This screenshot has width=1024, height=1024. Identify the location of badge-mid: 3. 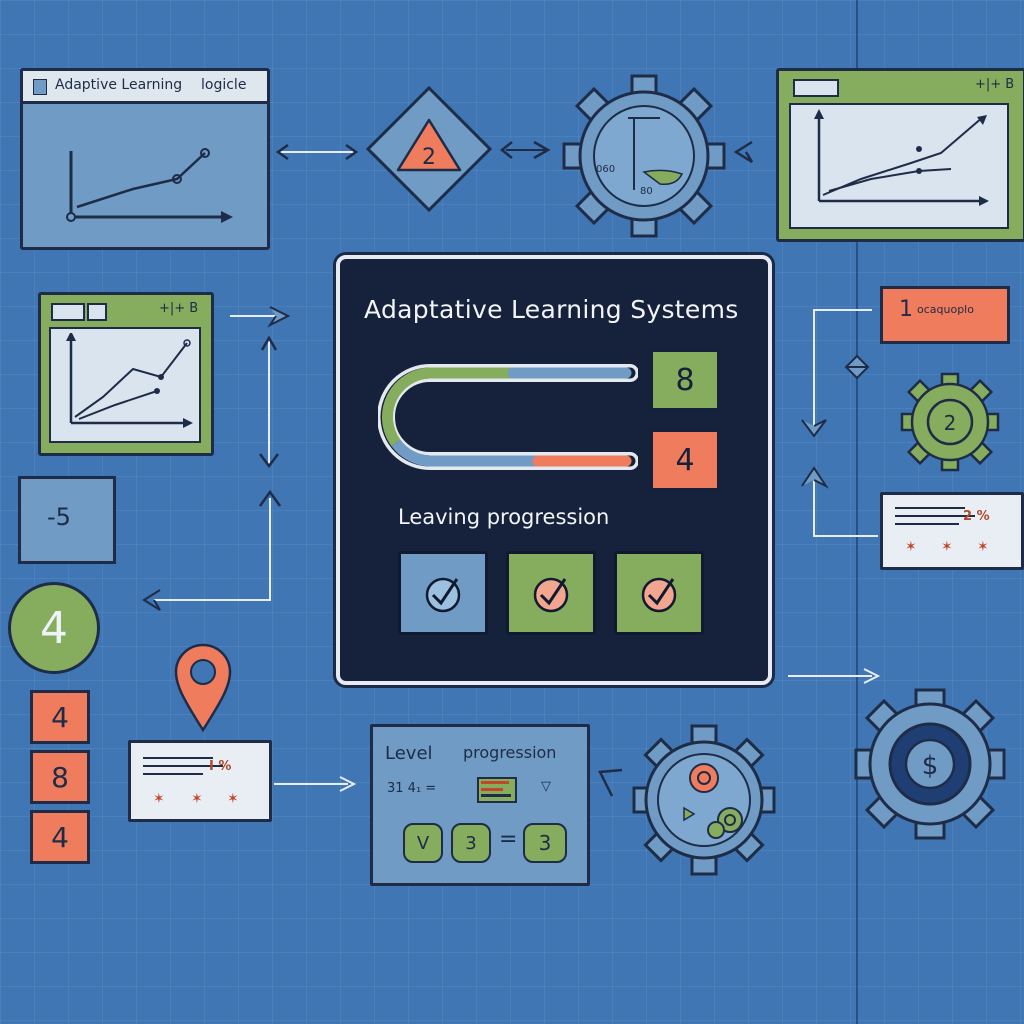
(471, 843).